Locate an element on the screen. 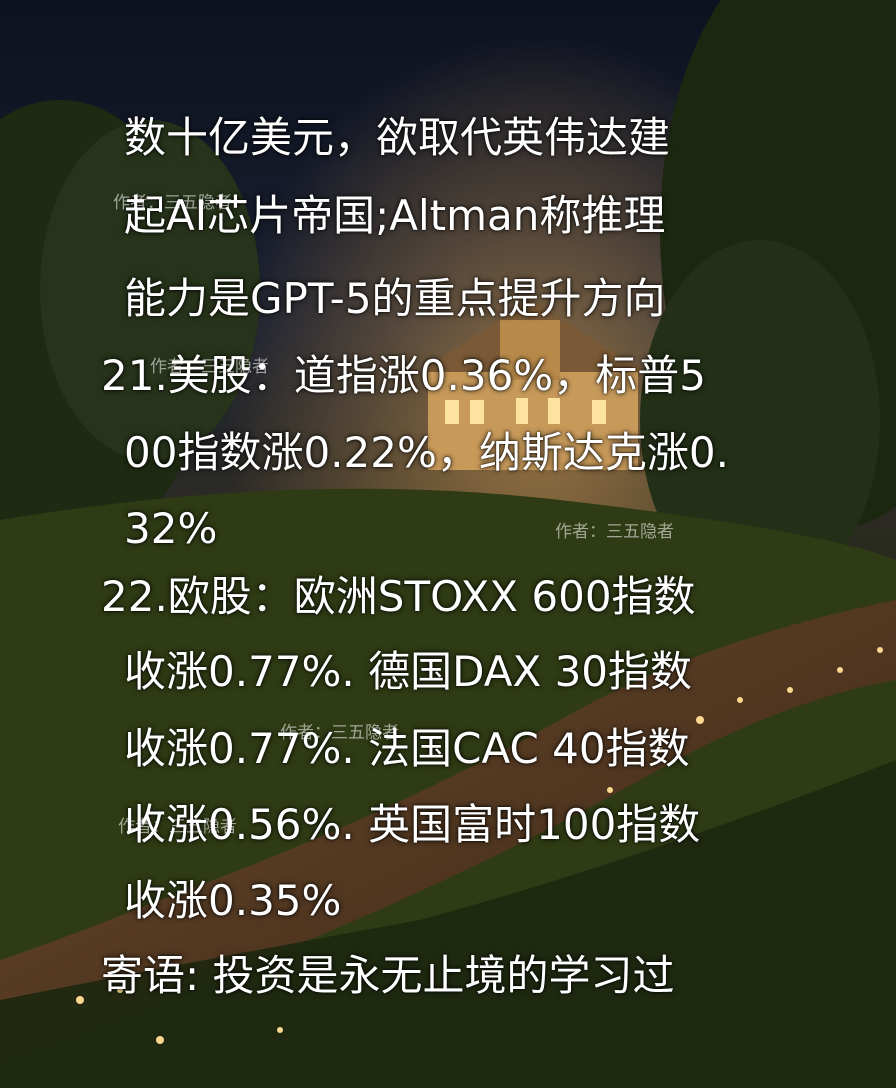 The width and height of the screenshot is (896, 1088). text-line: 寄语: 投资是永无止境的学习过 is located at coordinates (388, 975).